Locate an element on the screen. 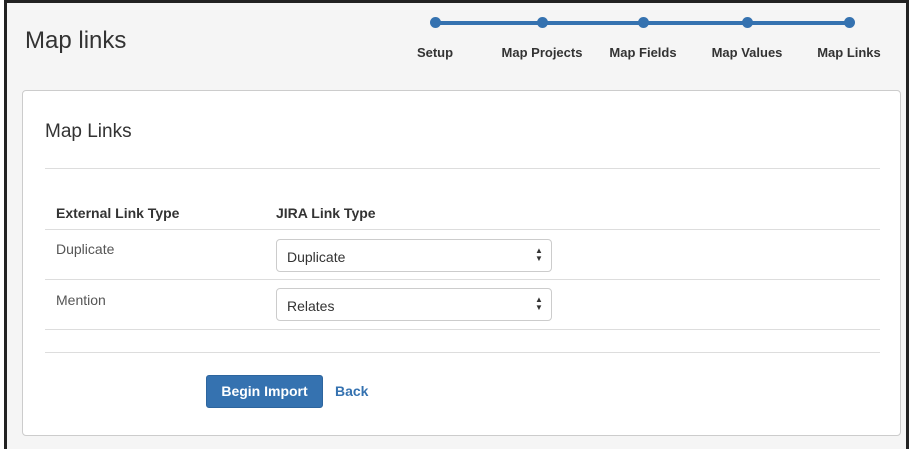 The height and width of the screenshot is (449, 911). step-map-projects: Map Projects is located at coordinates (542, 37).